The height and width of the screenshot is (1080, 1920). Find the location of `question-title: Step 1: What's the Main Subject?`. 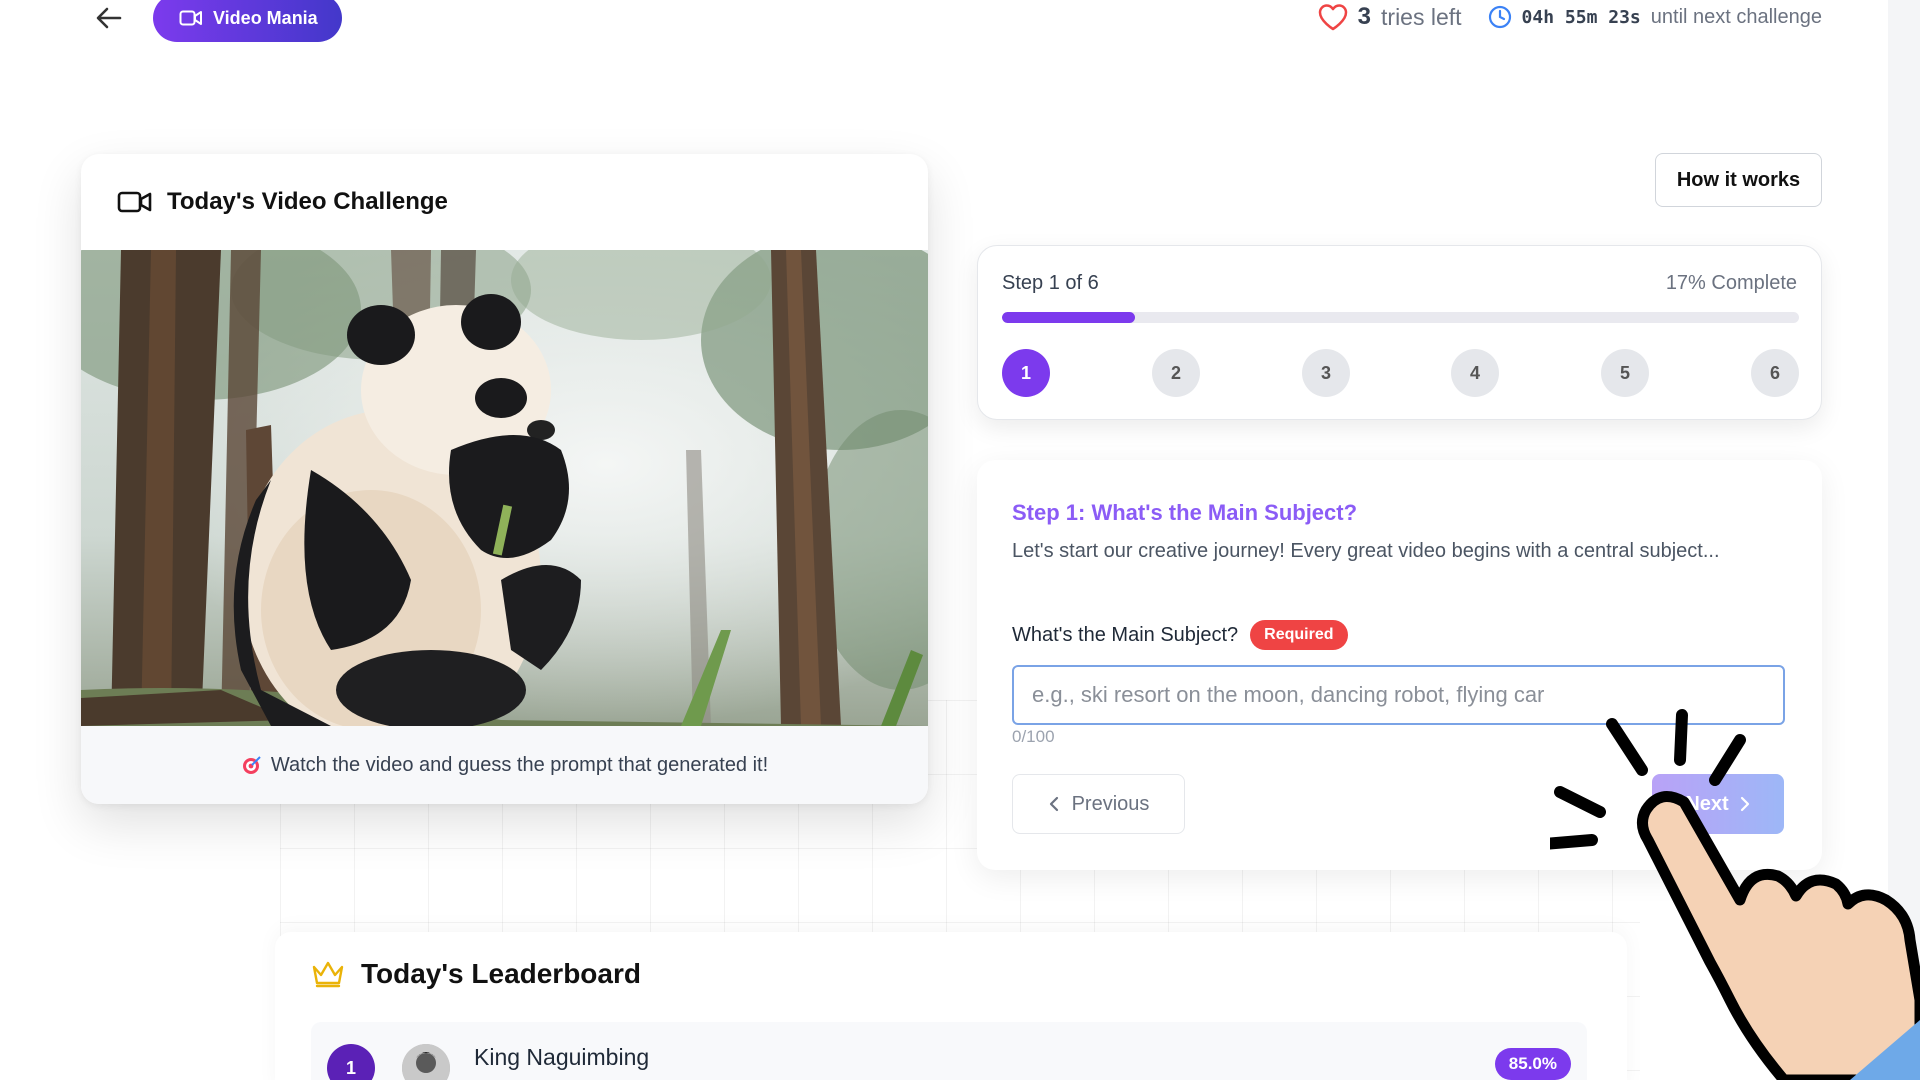

question-title: Step 1: What's the Main Subject? is located at coordinates (1185, 512).